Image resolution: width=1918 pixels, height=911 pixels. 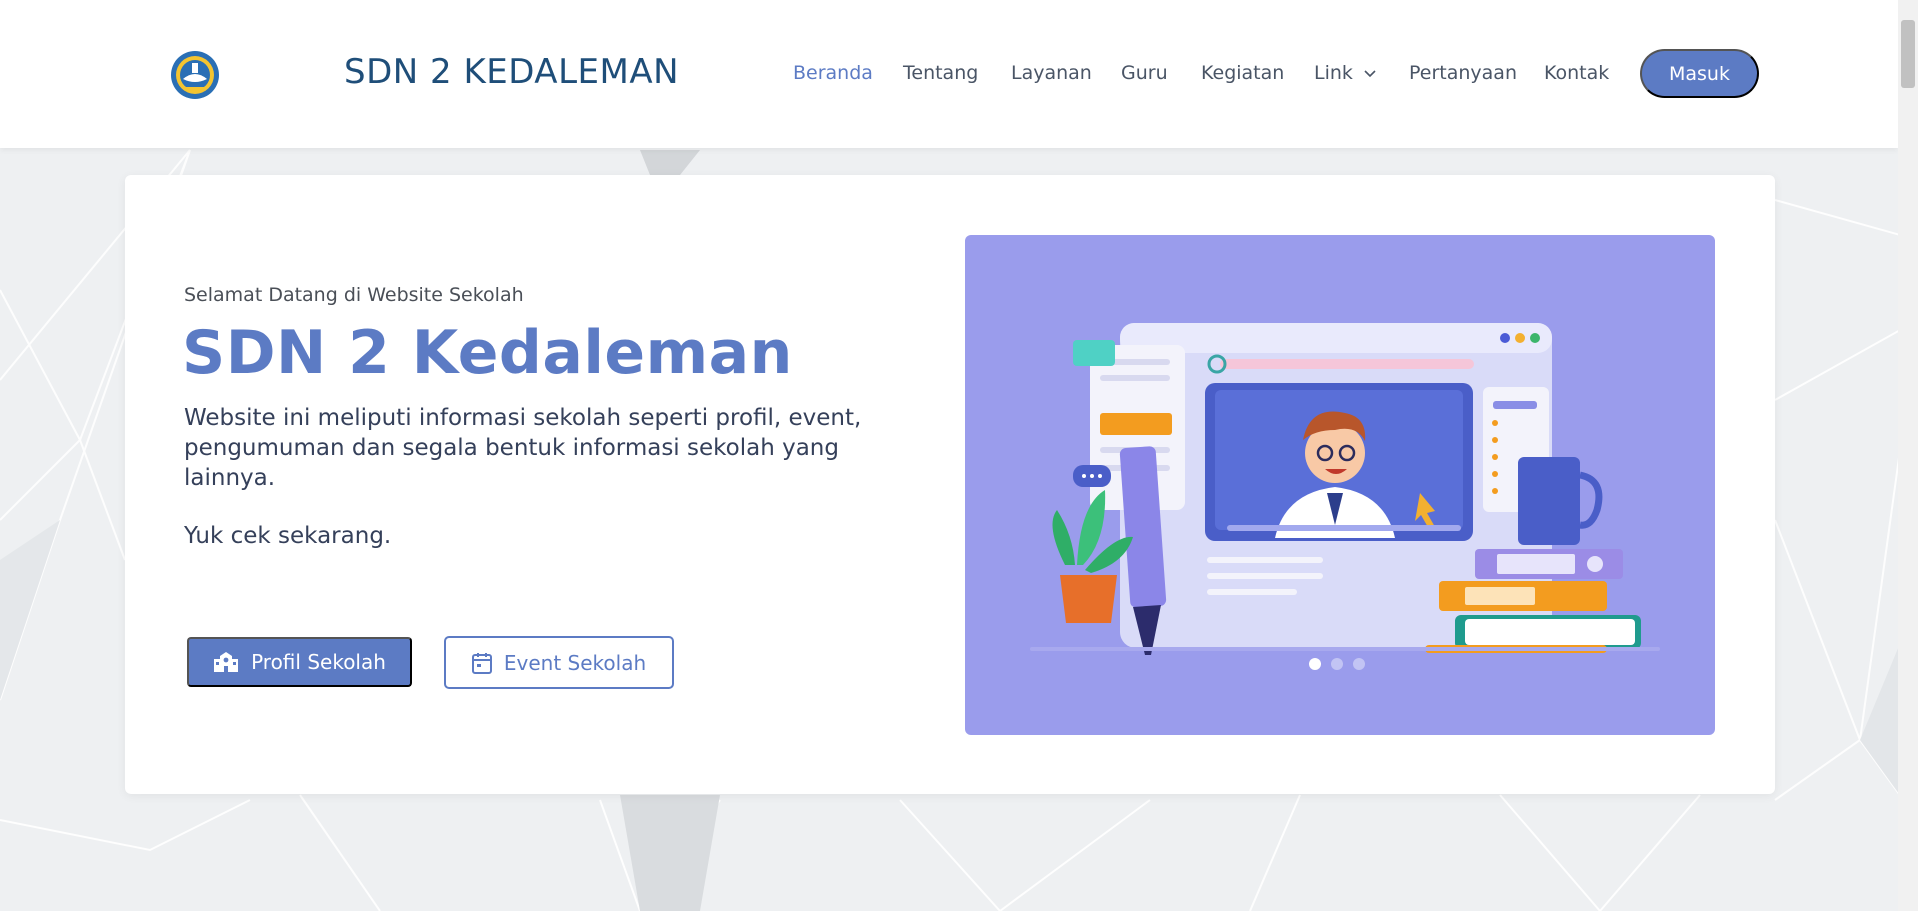 What do you see at coordinates (1699, 73) in the screenshot?
I see `login-button: Masuk` at bounding box center [1699, 73].